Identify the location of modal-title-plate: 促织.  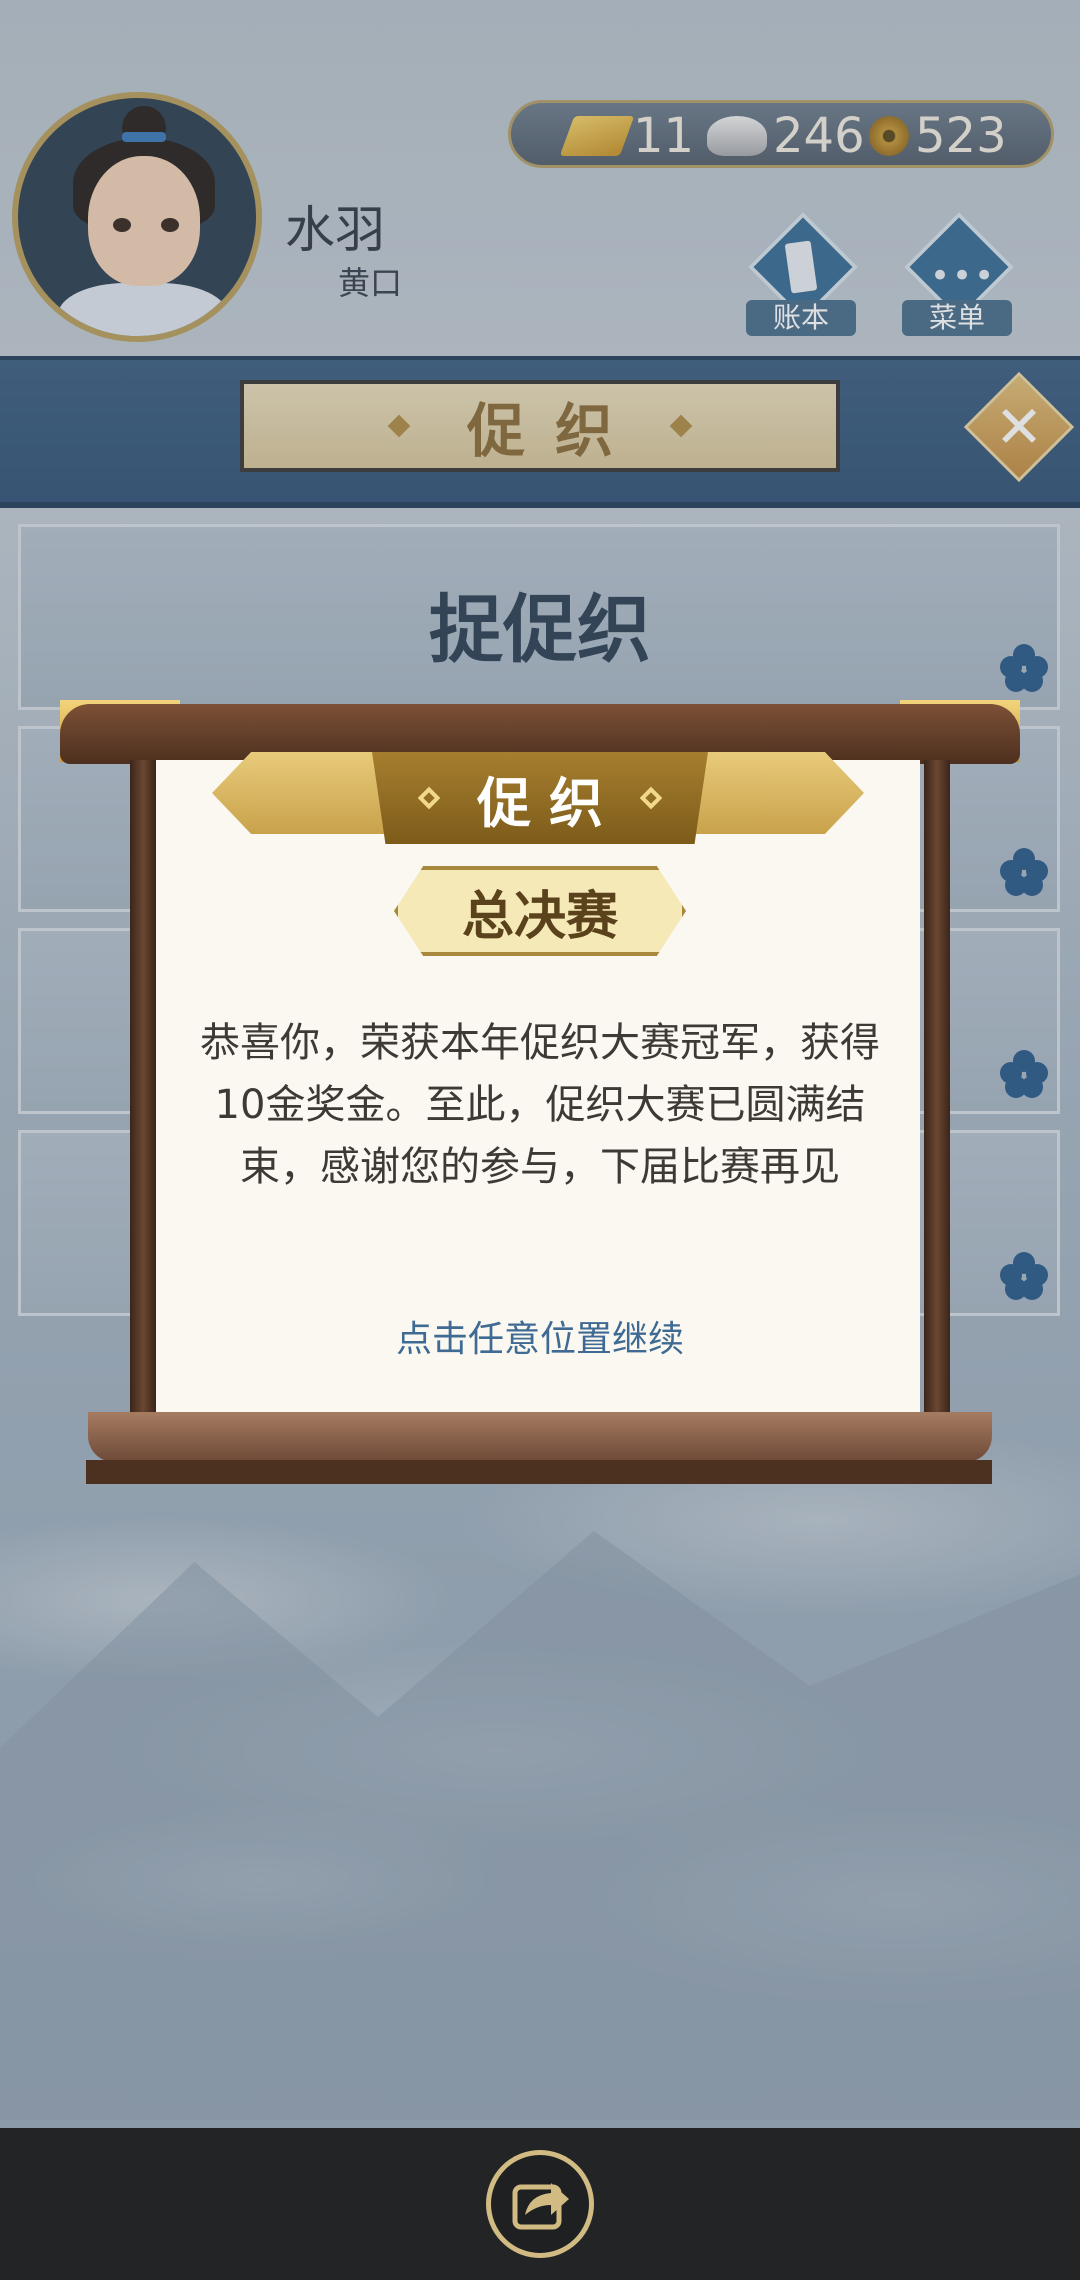
(540, 798).